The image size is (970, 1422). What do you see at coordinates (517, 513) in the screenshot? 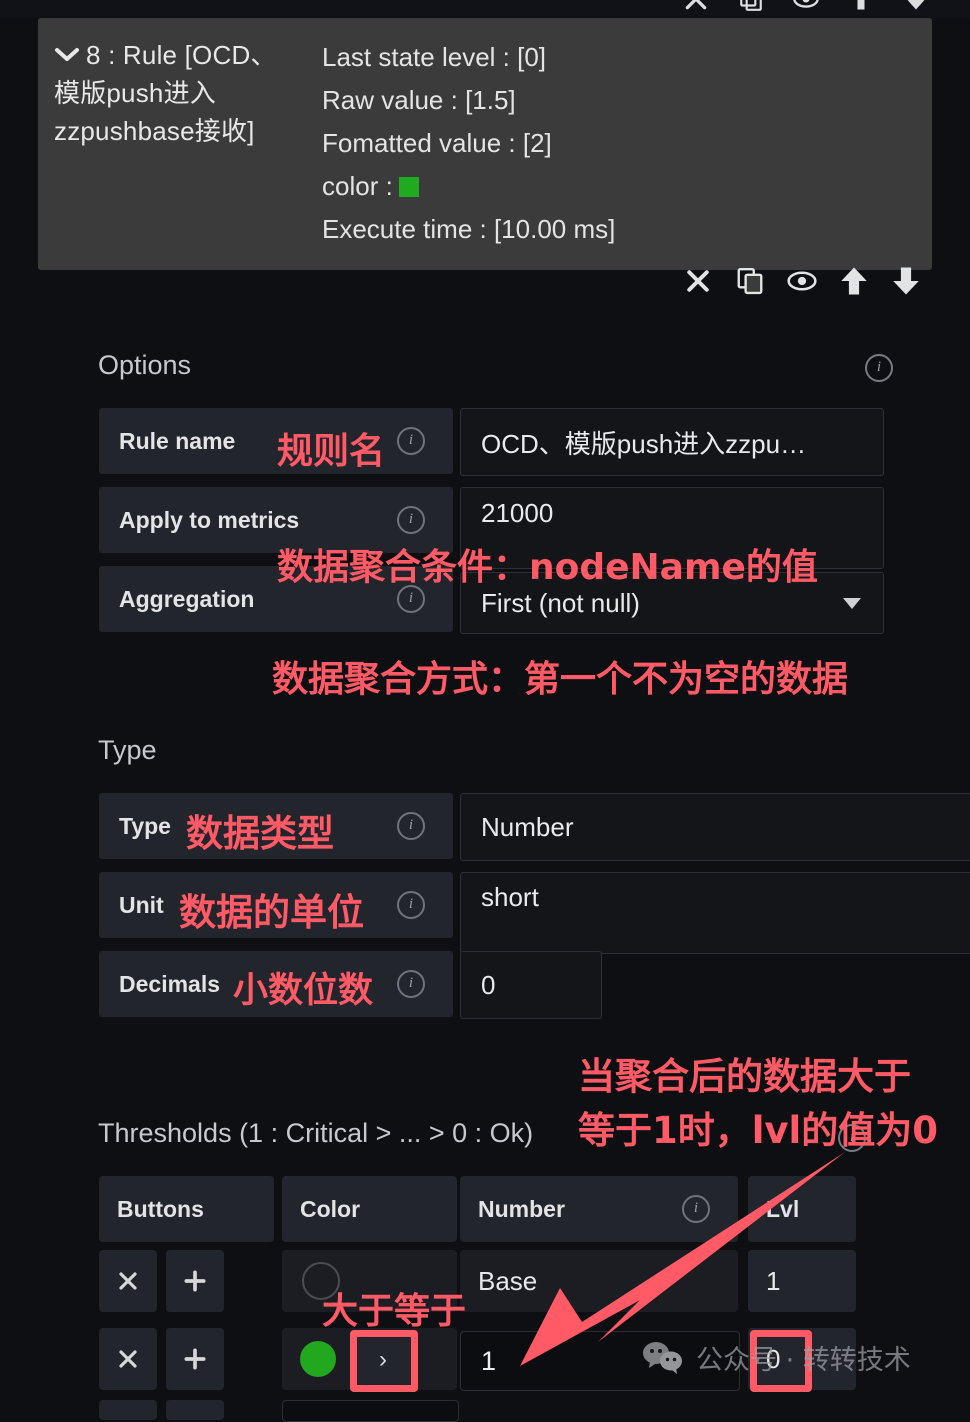
I see `apply-to-metrics-value: 21000` at bounding box center [517, 513].